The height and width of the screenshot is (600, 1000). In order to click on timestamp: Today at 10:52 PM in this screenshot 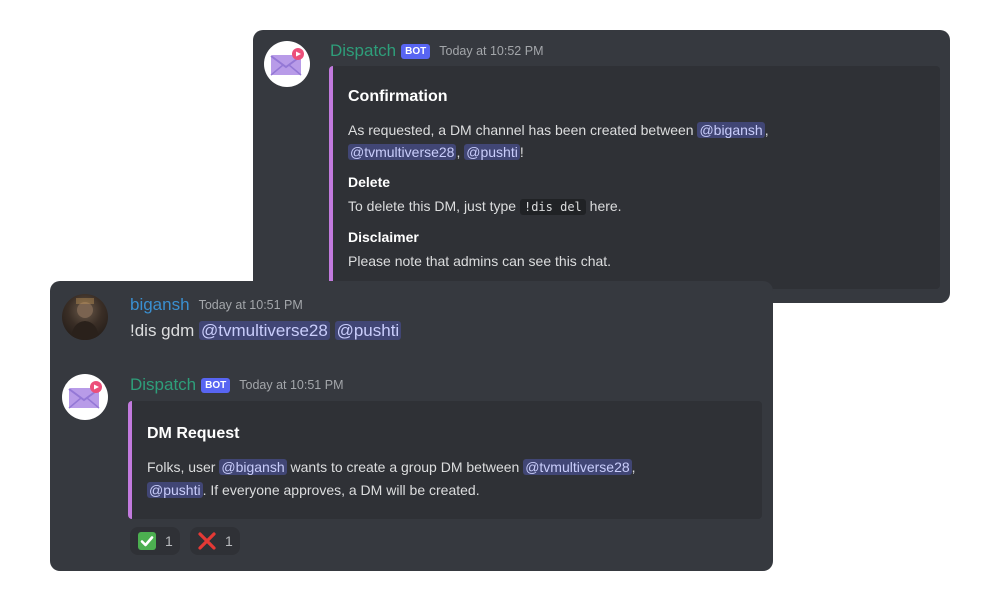, I will do `click(491, 51)`.